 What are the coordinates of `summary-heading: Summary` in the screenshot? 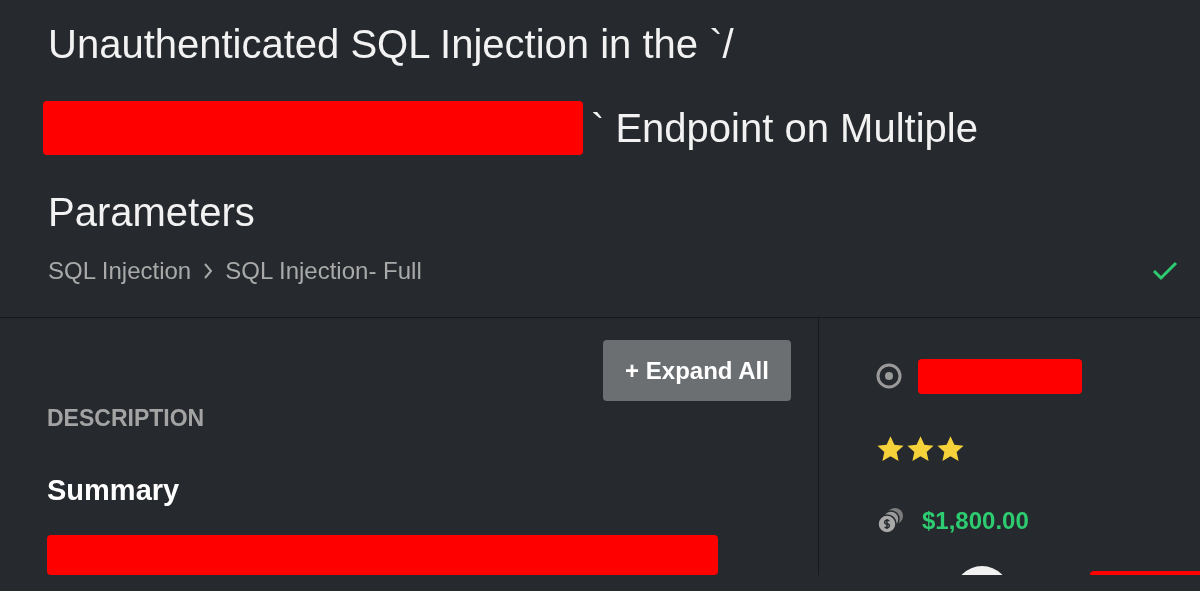 It's located at (114, 490).